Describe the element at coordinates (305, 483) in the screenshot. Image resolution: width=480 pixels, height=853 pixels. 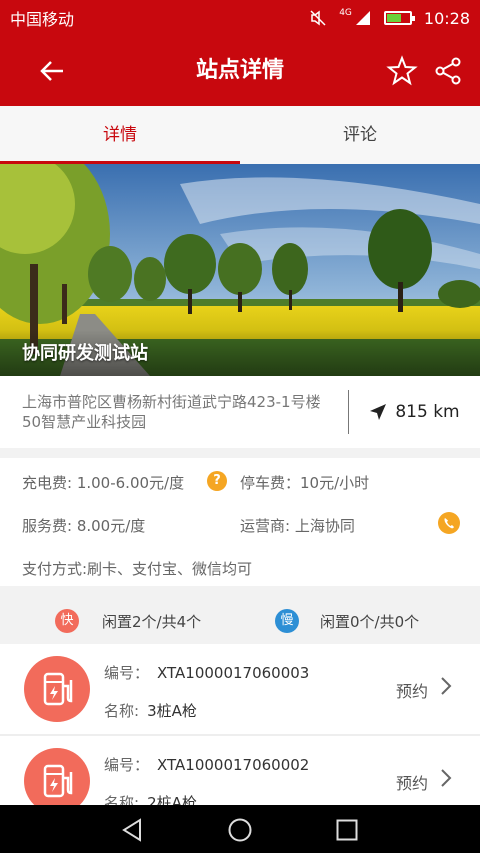
I see `parking-fee: 停车费：10元/小时` at that location.